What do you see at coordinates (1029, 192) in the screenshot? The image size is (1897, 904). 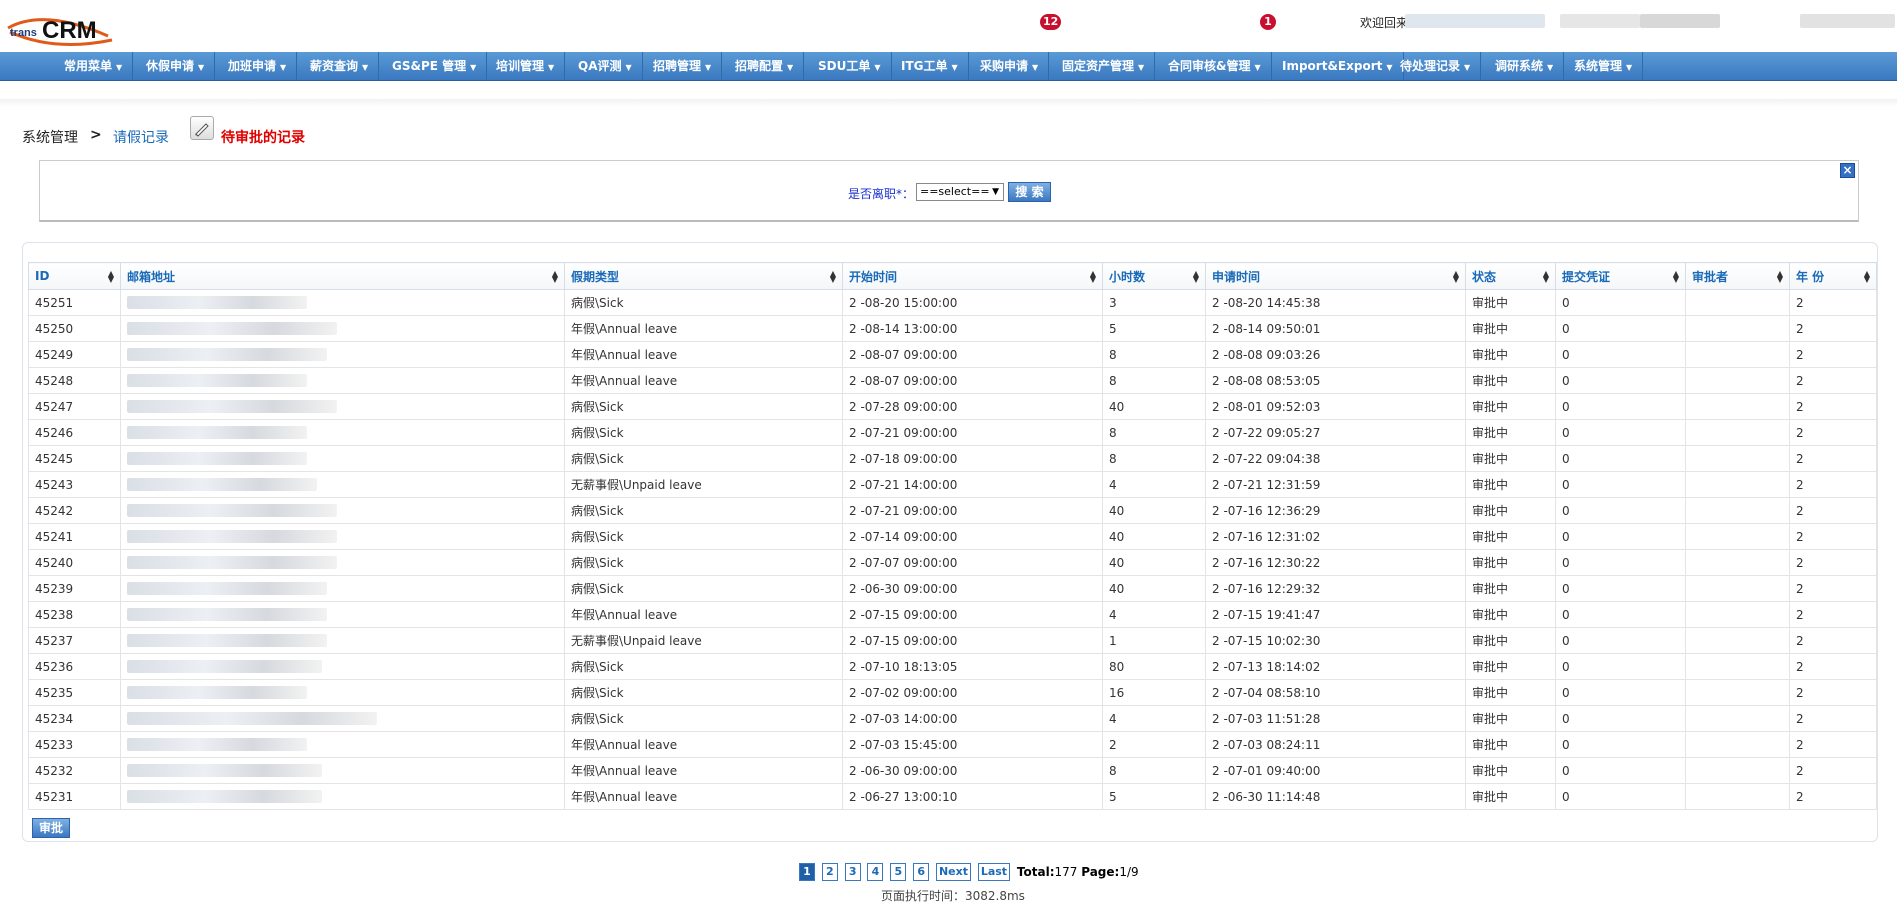 I see `search-button: 搜 索` at bounding box center [1029, 192].